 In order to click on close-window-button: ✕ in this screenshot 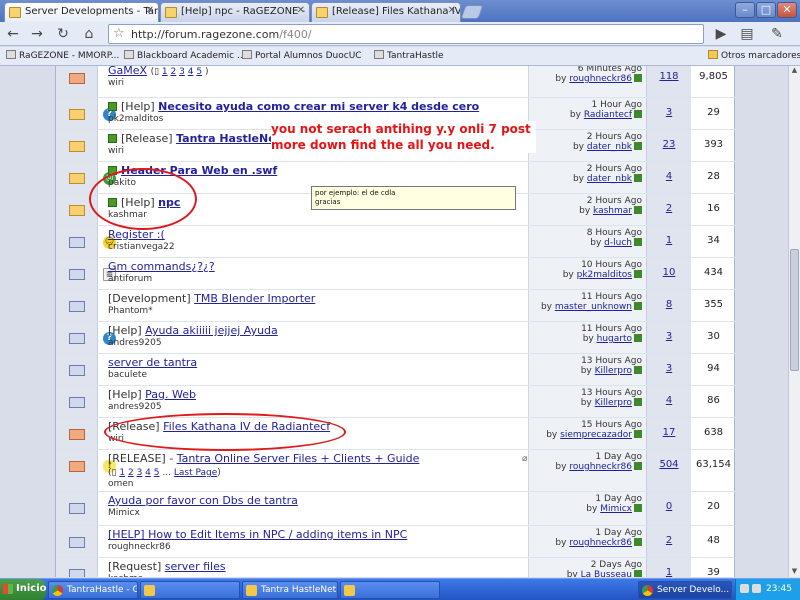, I will do `click(787, 10)`.